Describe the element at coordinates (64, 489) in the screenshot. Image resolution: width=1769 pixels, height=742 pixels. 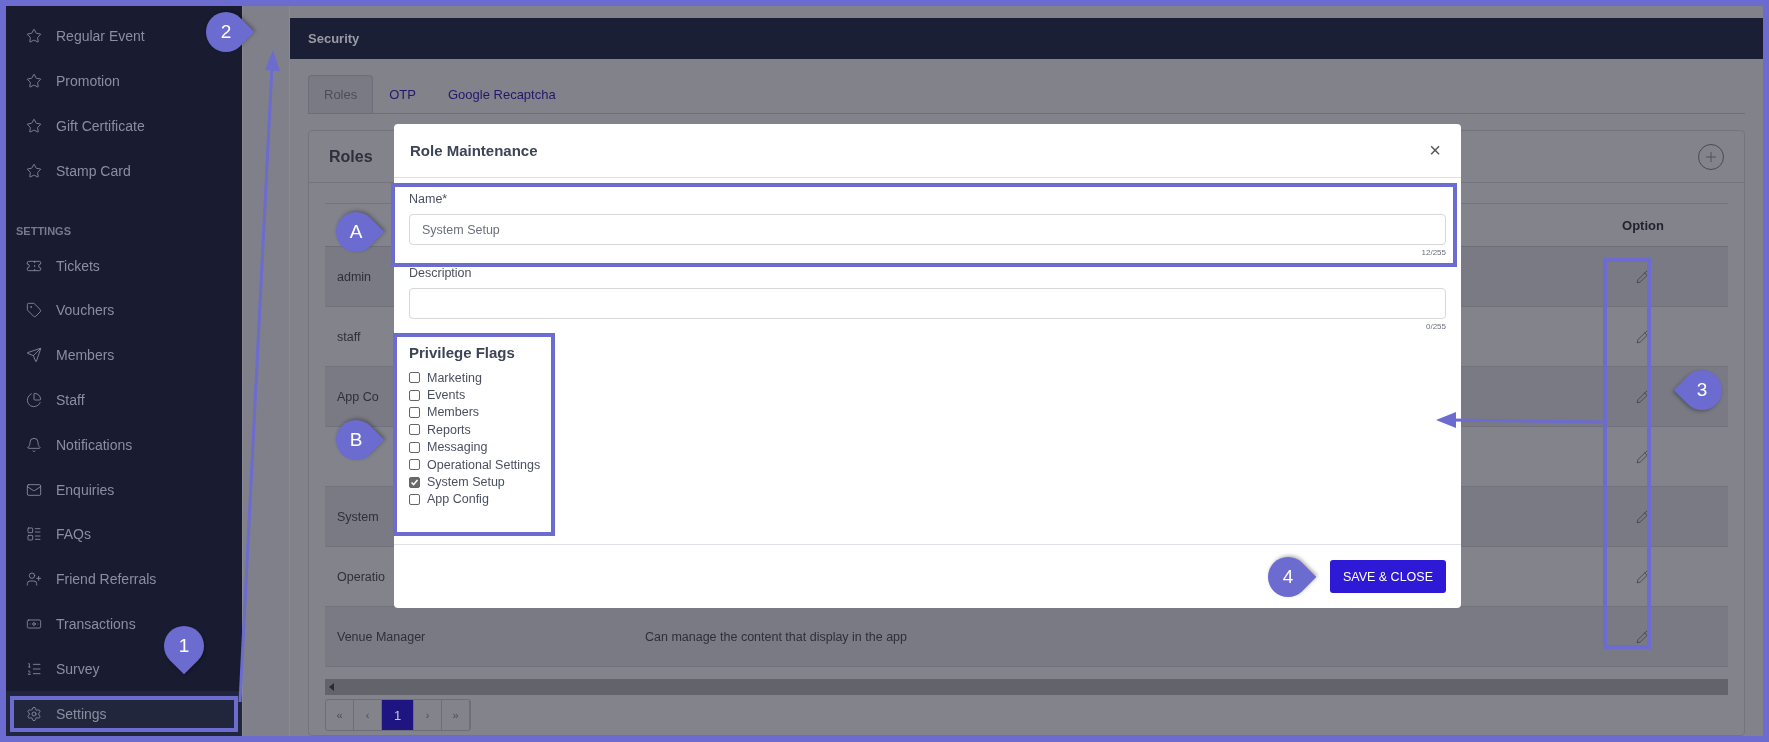
I see `sidebar-item: Enquiries` at that location.